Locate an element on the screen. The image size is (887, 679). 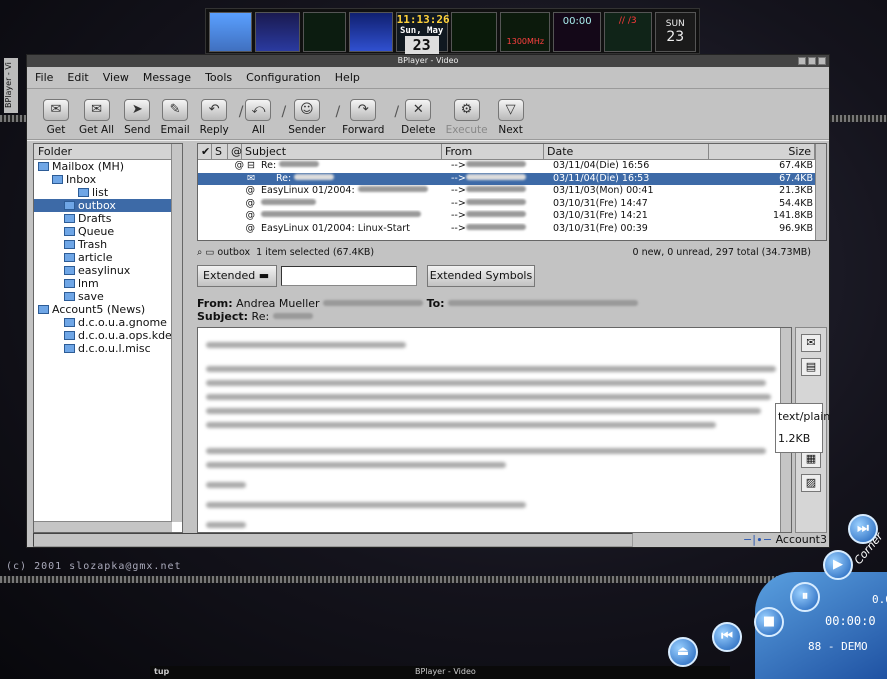
reply-button: ↶ Reply is located at coordinates (214, 117).